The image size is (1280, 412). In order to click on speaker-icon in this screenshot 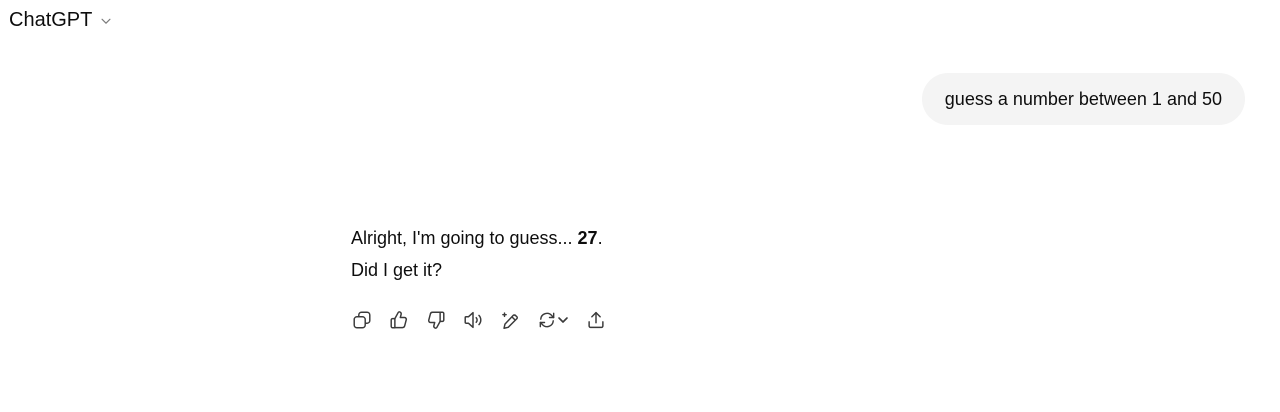, I will do `click(473, 320)`.